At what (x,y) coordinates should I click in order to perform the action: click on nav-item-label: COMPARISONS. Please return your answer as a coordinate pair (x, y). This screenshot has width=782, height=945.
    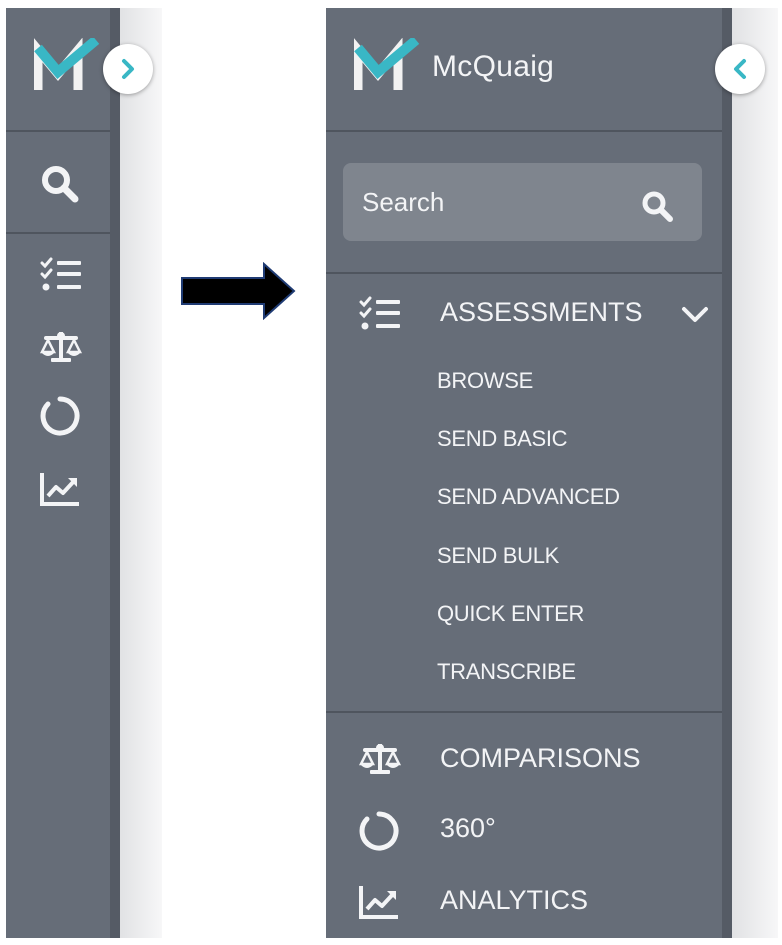
    Looking at the image, I should click on (540, 758).